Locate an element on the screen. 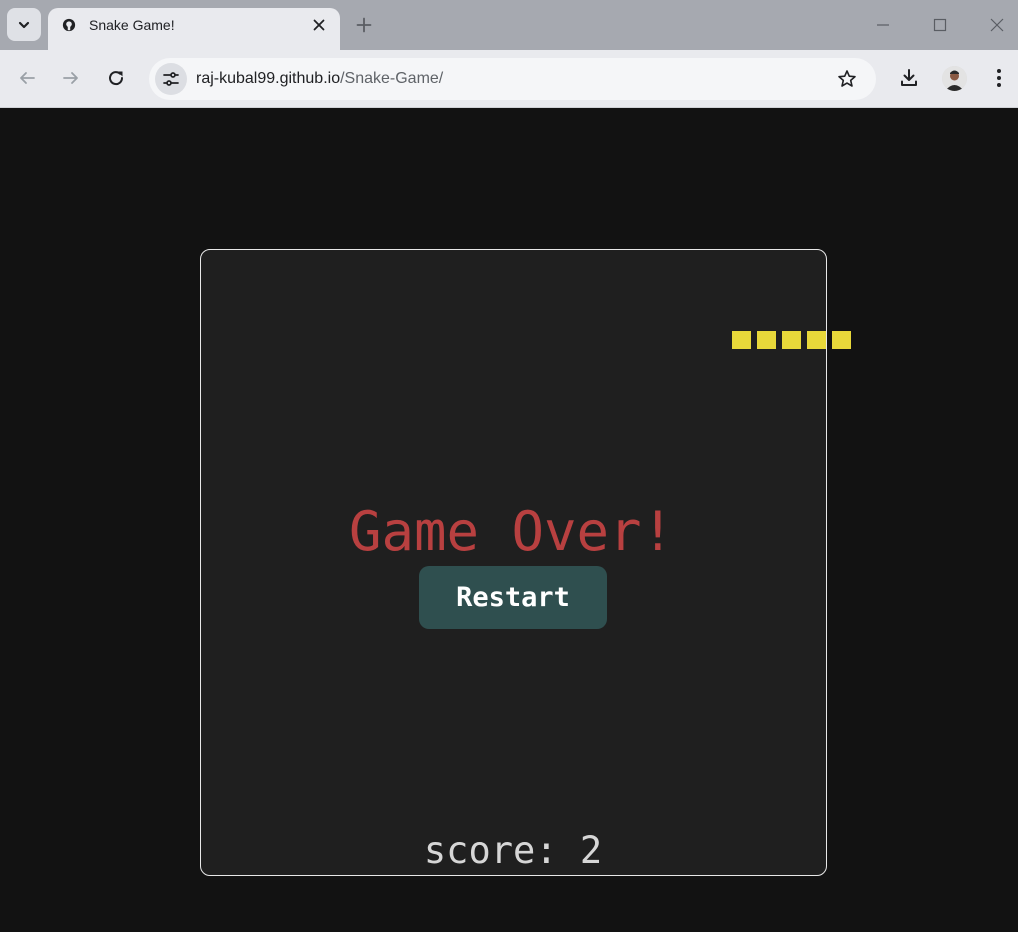 This screenshot has height=932, width=1018. back-button is located at coordinates (27, 78).